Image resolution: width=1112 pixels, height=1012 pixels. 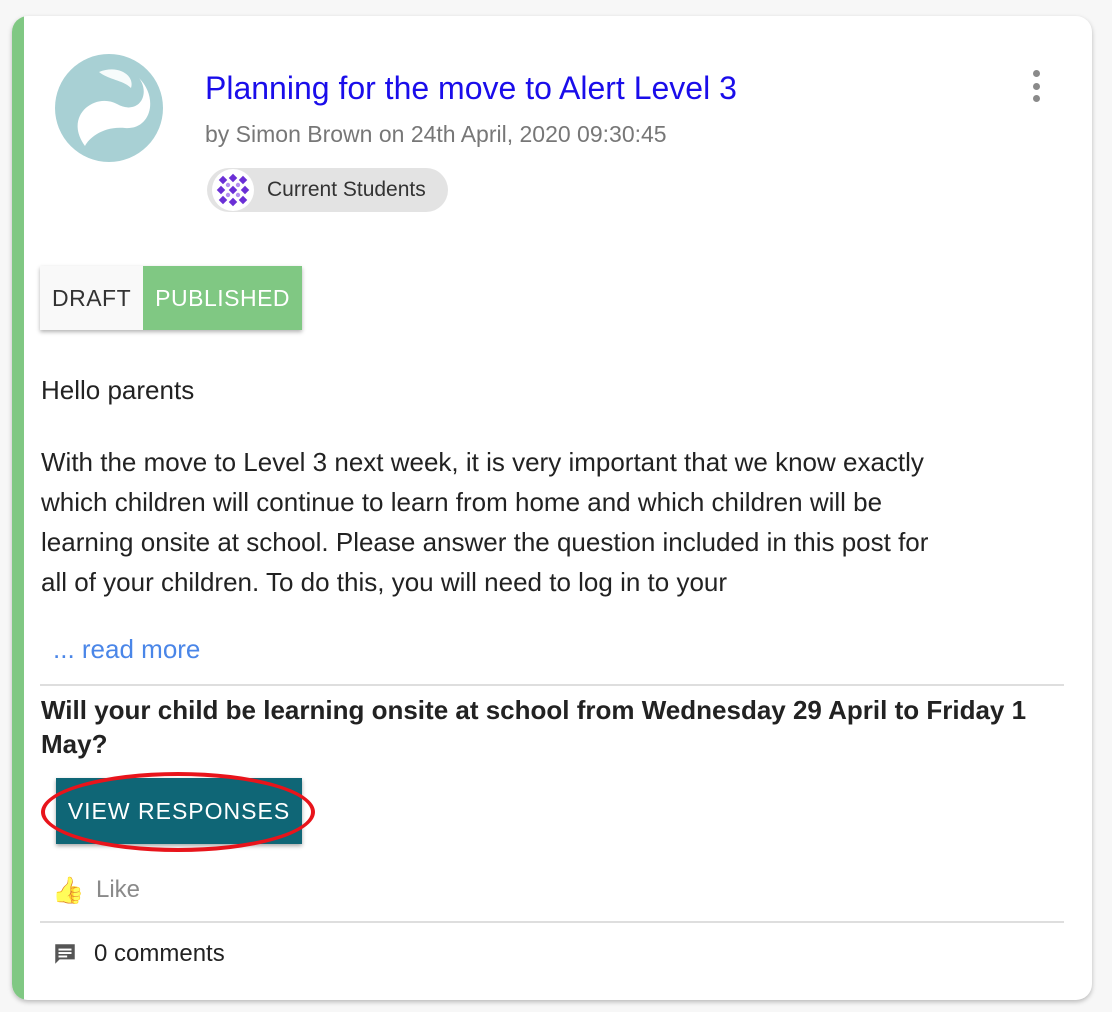 I want to click on post-title-link: Planning for the move to Alert Level 3, so click(x=471, y=88).